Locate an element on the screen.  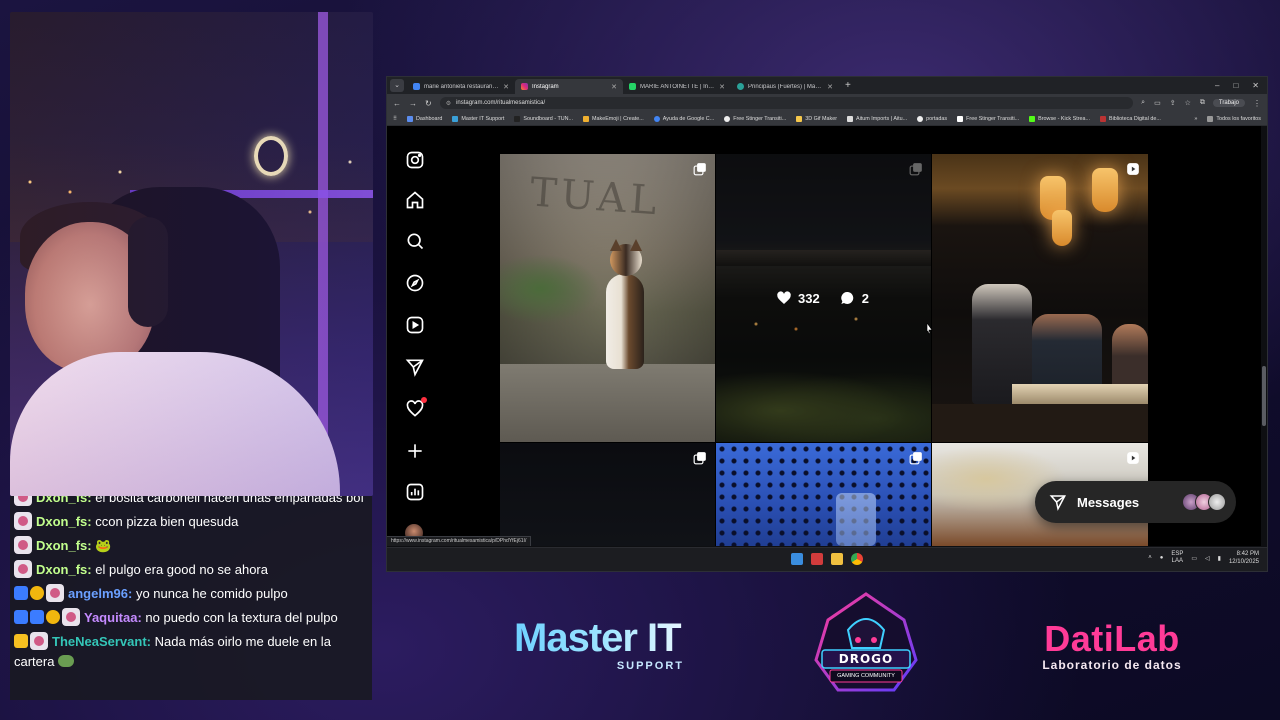
post-tile-hovered: 332 2 is located at coordinates (823, 298).